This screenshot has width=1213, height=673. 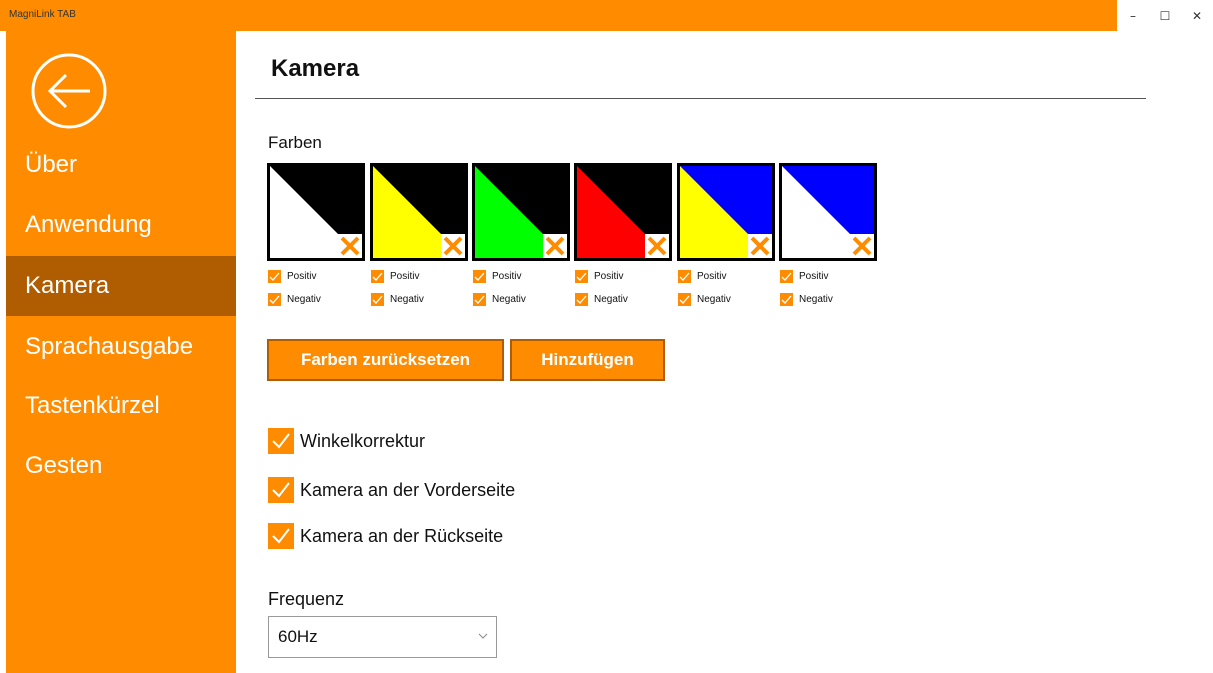 I want to click on checkbox-rear-camera, so click(x=281, y=536).